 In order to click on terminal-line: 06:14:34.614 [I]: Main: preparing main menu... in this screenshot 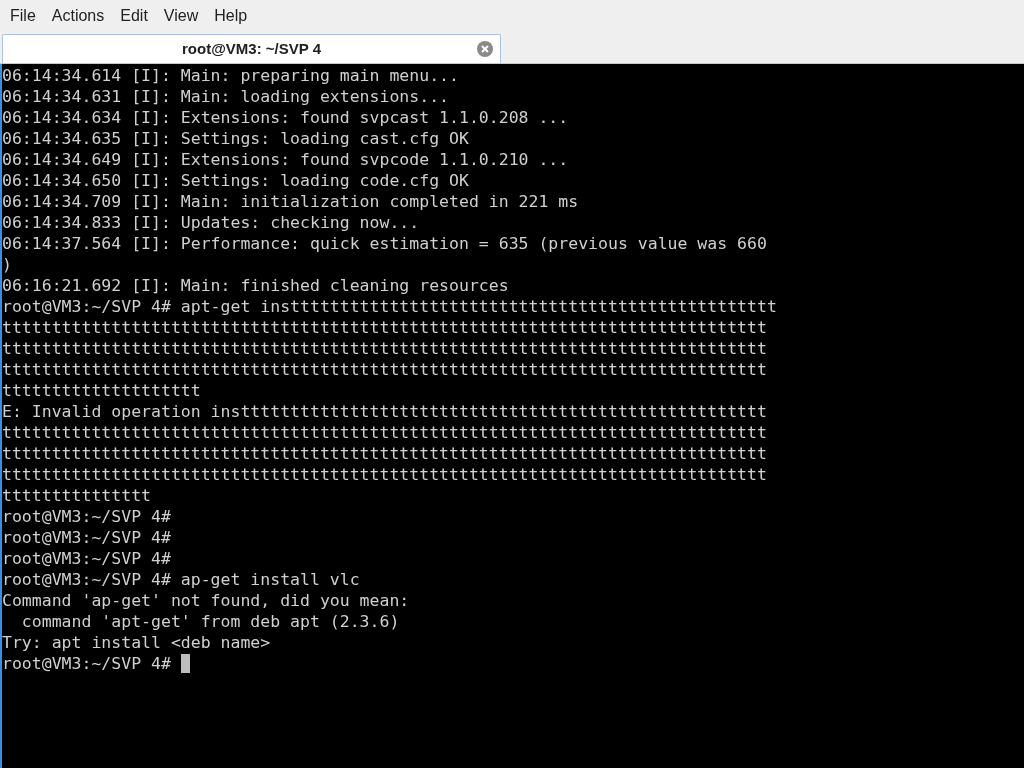, I will do `click(231, 75)`.